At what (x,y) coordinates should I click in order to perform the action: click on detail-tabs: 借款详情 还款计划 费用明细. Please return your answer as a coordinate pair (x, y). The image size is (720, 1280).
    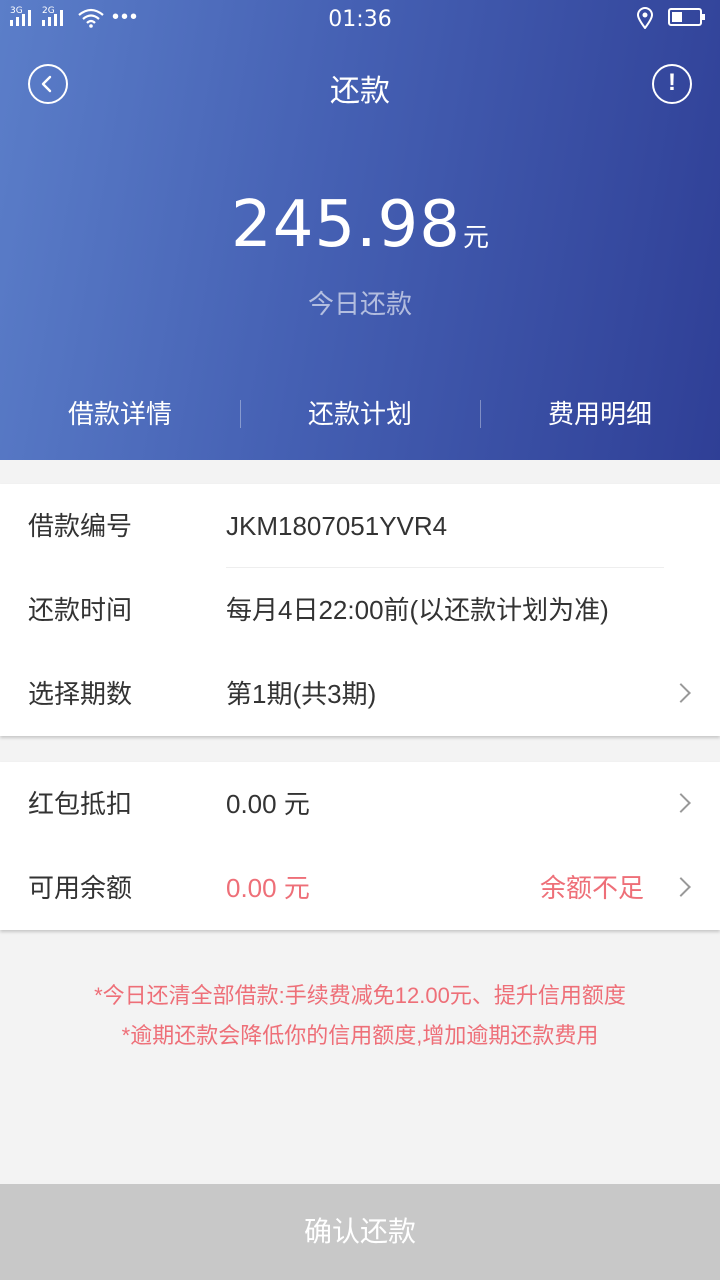
    Looking at the image, I should click on (360, 414).